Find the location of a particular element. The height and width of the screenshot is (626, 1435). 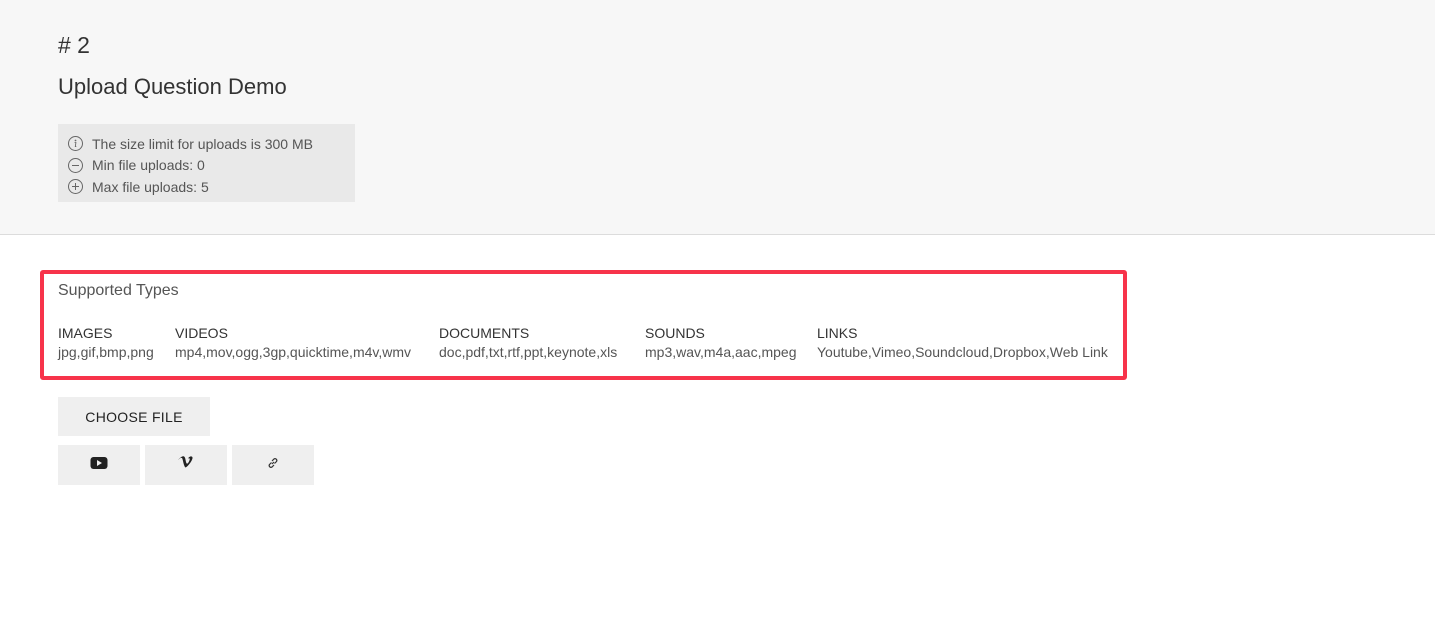

web-link-button is located at coordinates (273, 465).